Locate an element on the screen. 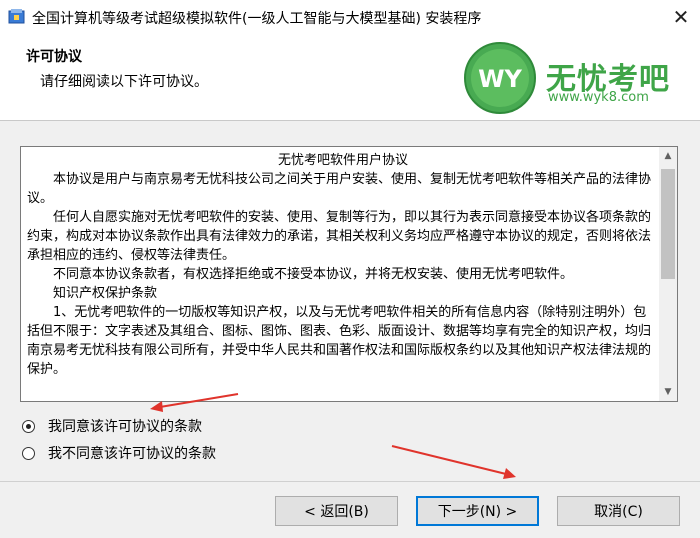 The width and height of the screenshot is (700, 538). footer: < 返回(B) 下一步(N) > 取消(C) is located at coordinates (350, 510).